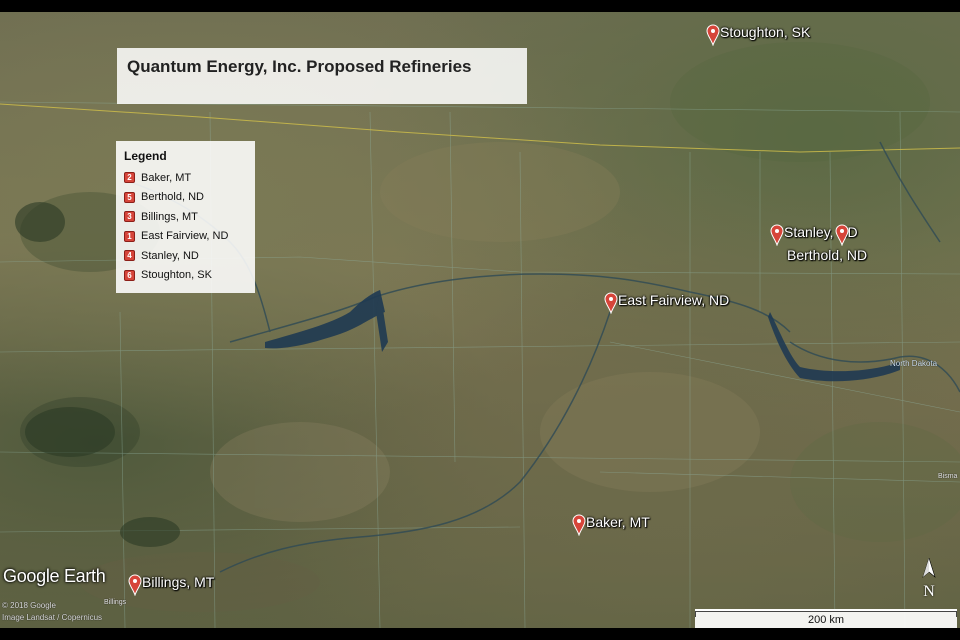  What do you see at coordinates (129, 236) in the screenshot?
I see `legend-marker-icon: 1` at bounding box center [129, 236].